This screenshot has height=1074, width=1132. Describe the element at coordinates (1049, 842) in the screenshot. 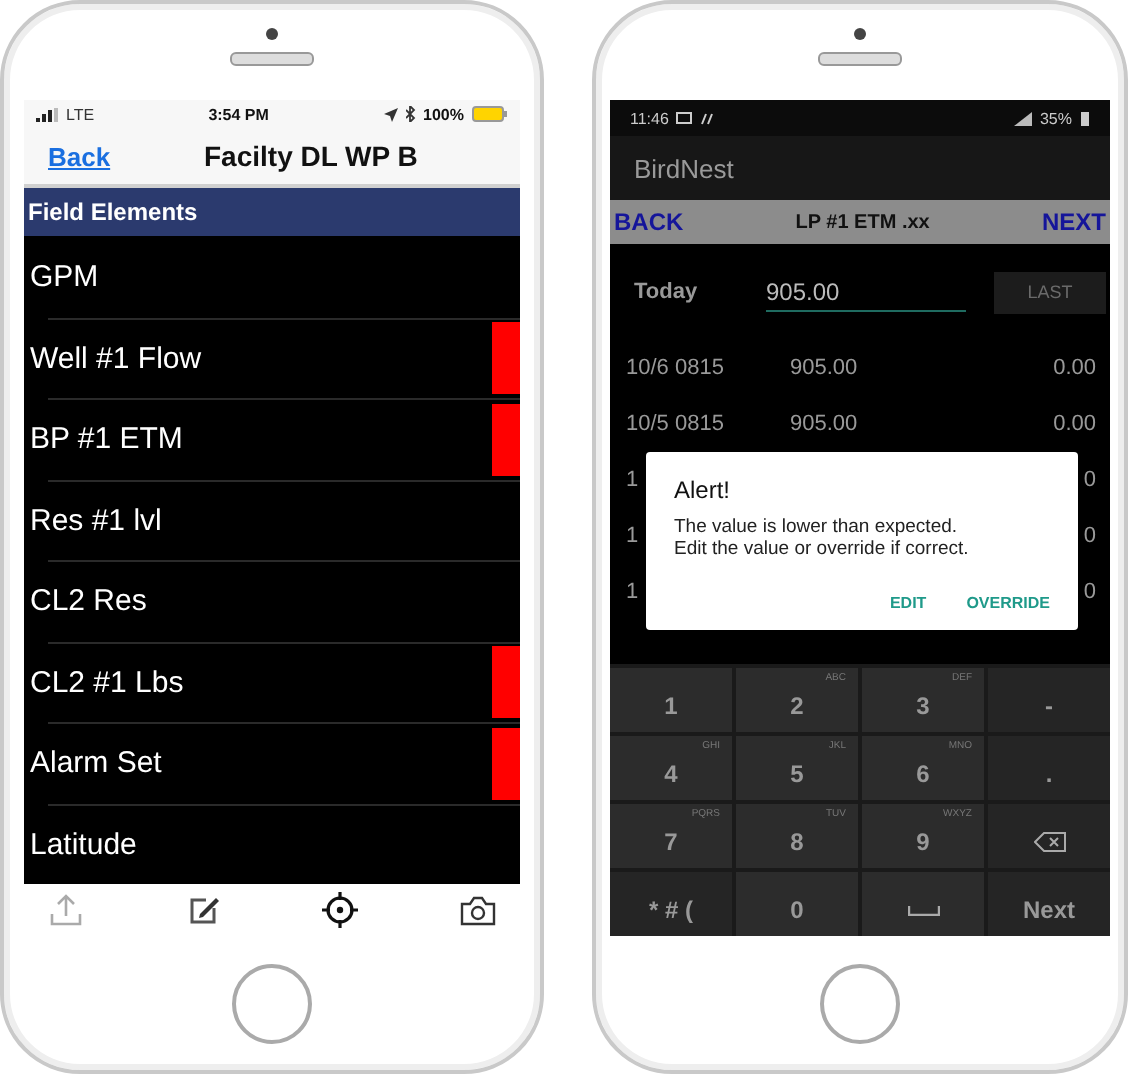

I see `backspace-icon` at that location.